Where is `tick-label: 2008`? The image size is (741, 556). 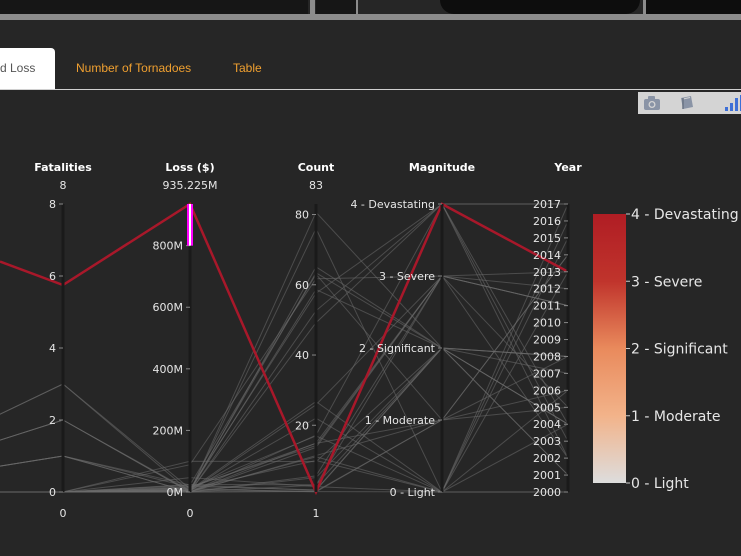
tick-label: 2008 is located at coordinates (547, 356).